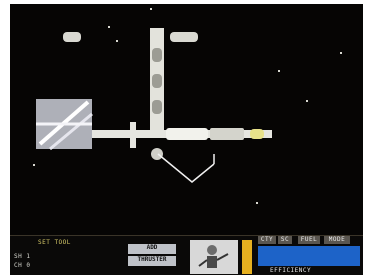 This screenshot has width=371, height=275. Describe the element at coordinates (267, 240) in the screenshot. I see `tab-city: CTY` at that location.